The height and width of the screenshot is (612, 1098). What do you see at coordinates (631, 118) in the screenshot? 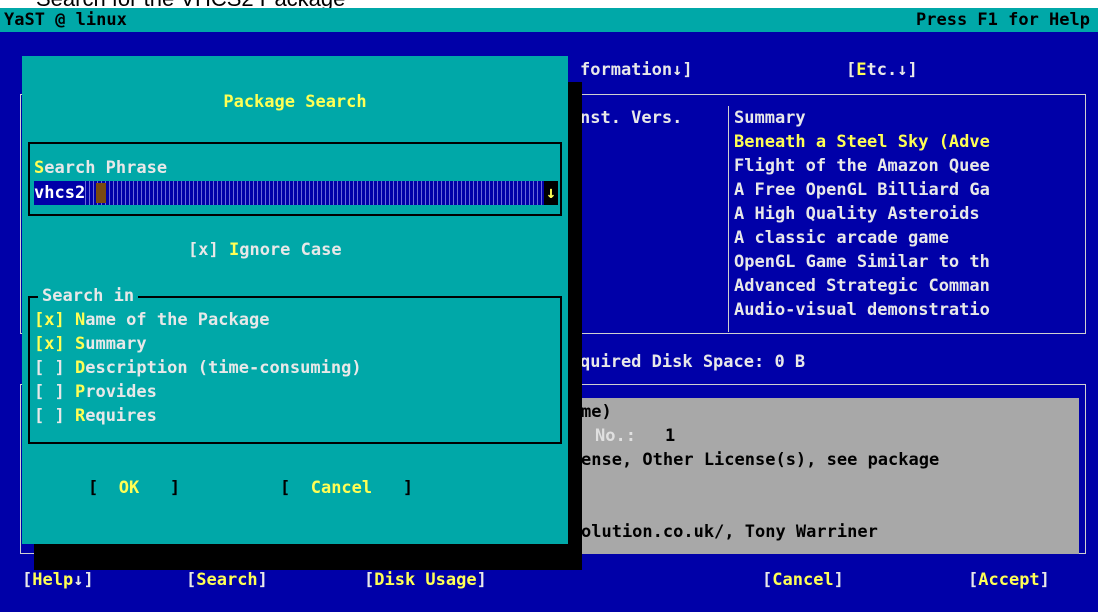
I see `col-header-version: nst. Vers.` at bounding box center [631, 118].